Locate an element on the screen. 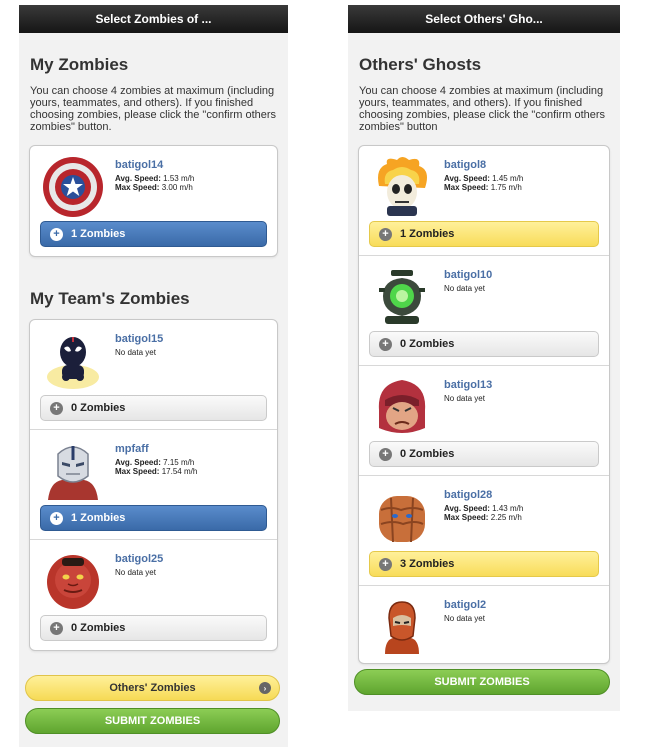 This screenshot has height=747, width=650. ironman-icon is located at coordinates (73, 471).